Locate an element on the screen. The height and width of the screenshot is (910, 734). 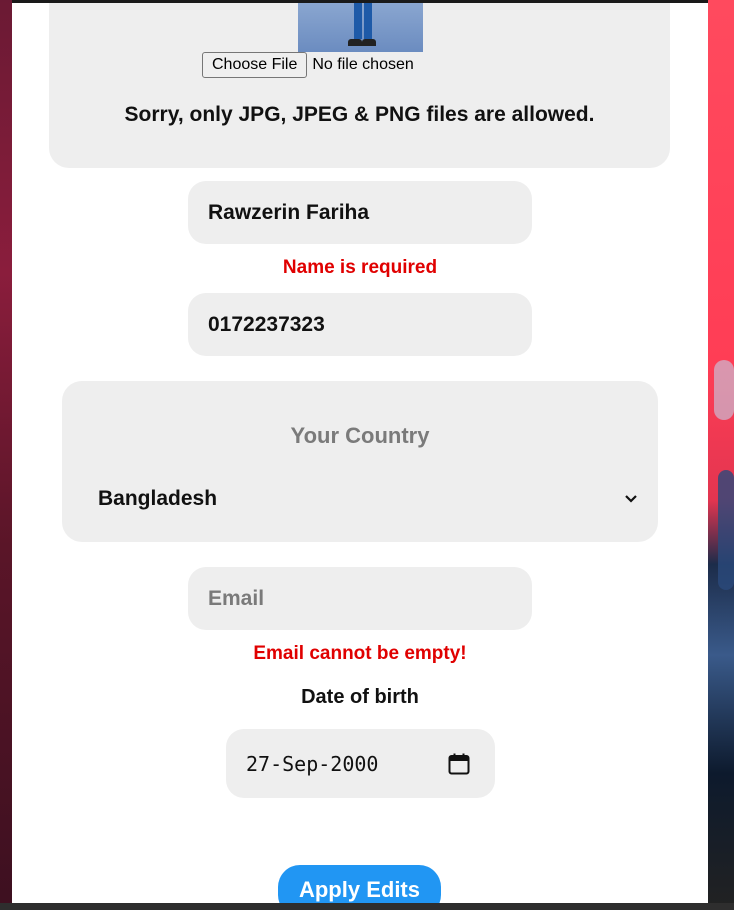
country-selected-value: Bangladesh is located at coordinates (158, 498).